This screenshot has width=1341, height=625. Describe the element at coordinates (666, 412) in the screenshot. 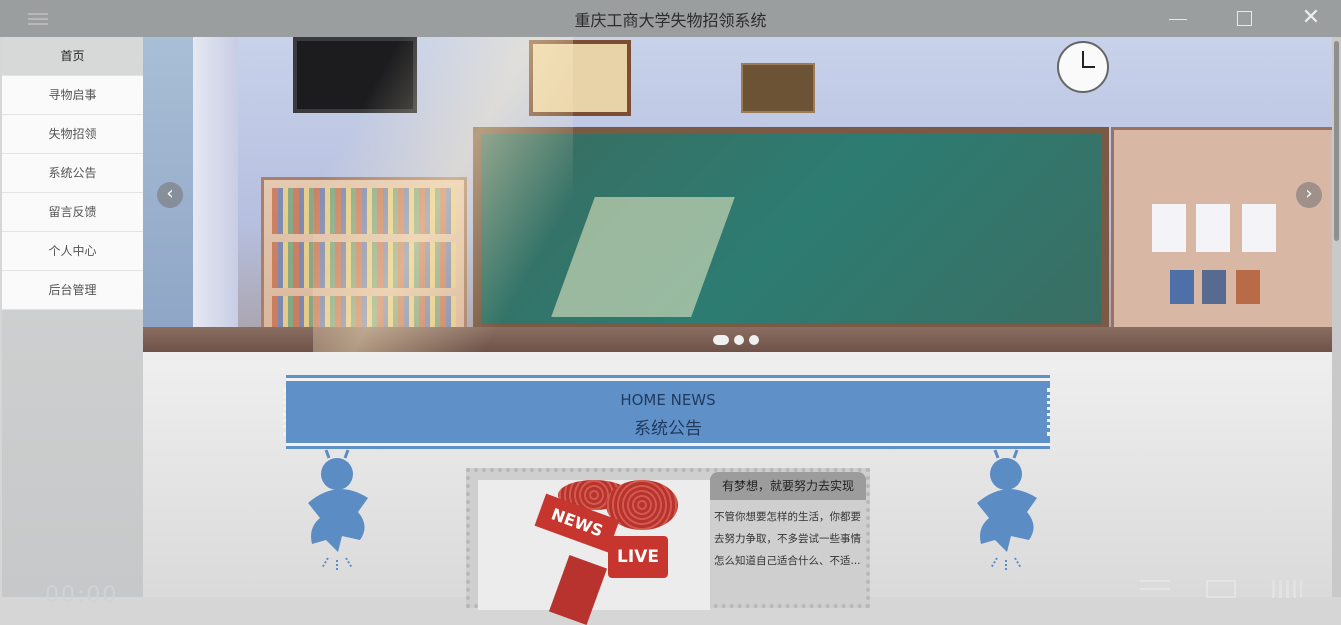

I see `news-section-header: HOME NEWS 系统公告` at that location.